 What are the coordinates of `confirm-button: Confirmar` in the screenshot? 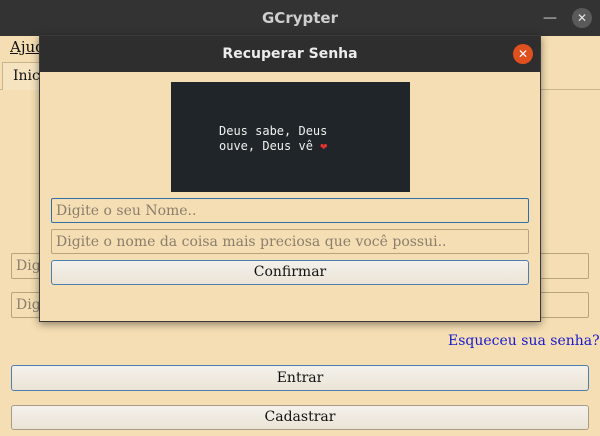 It's located at (290, 272).